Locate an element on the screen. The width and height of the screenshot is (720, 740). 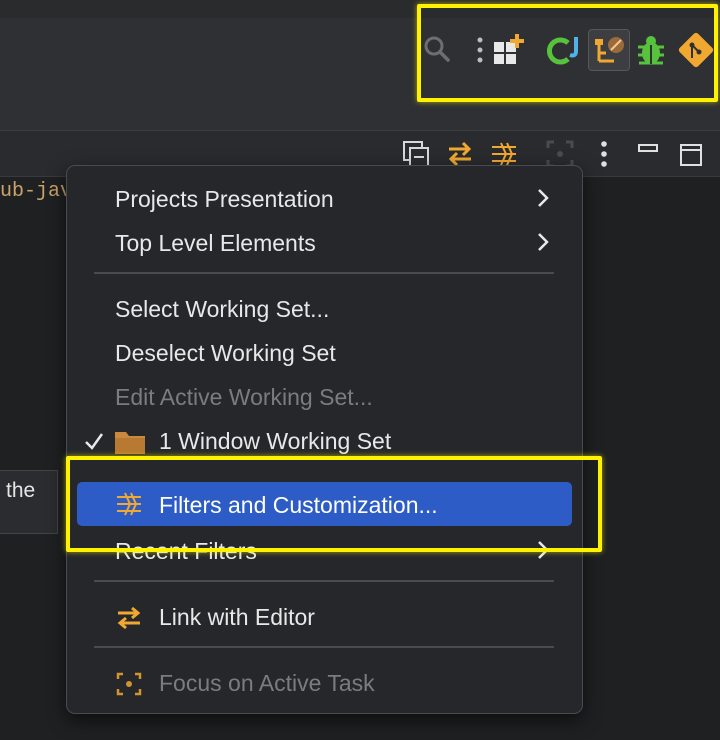
menu-item-top-level-elements: Top Level Elements is located at coordinates (324, 242).